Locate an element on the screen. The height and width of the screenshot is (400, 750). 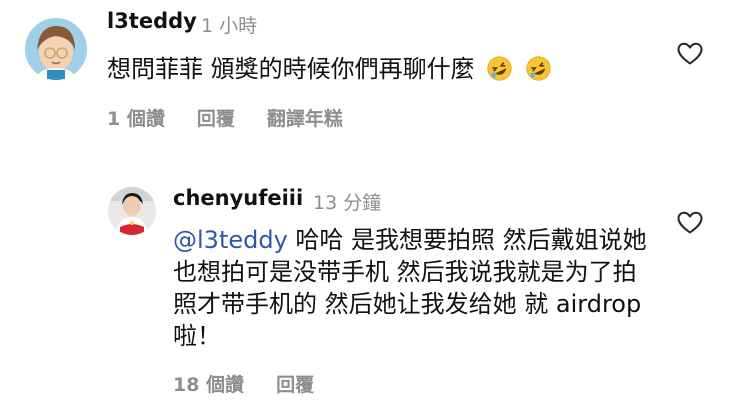
comment-actions: 18 個讚 回覆 is located at coordinates (243, 383).